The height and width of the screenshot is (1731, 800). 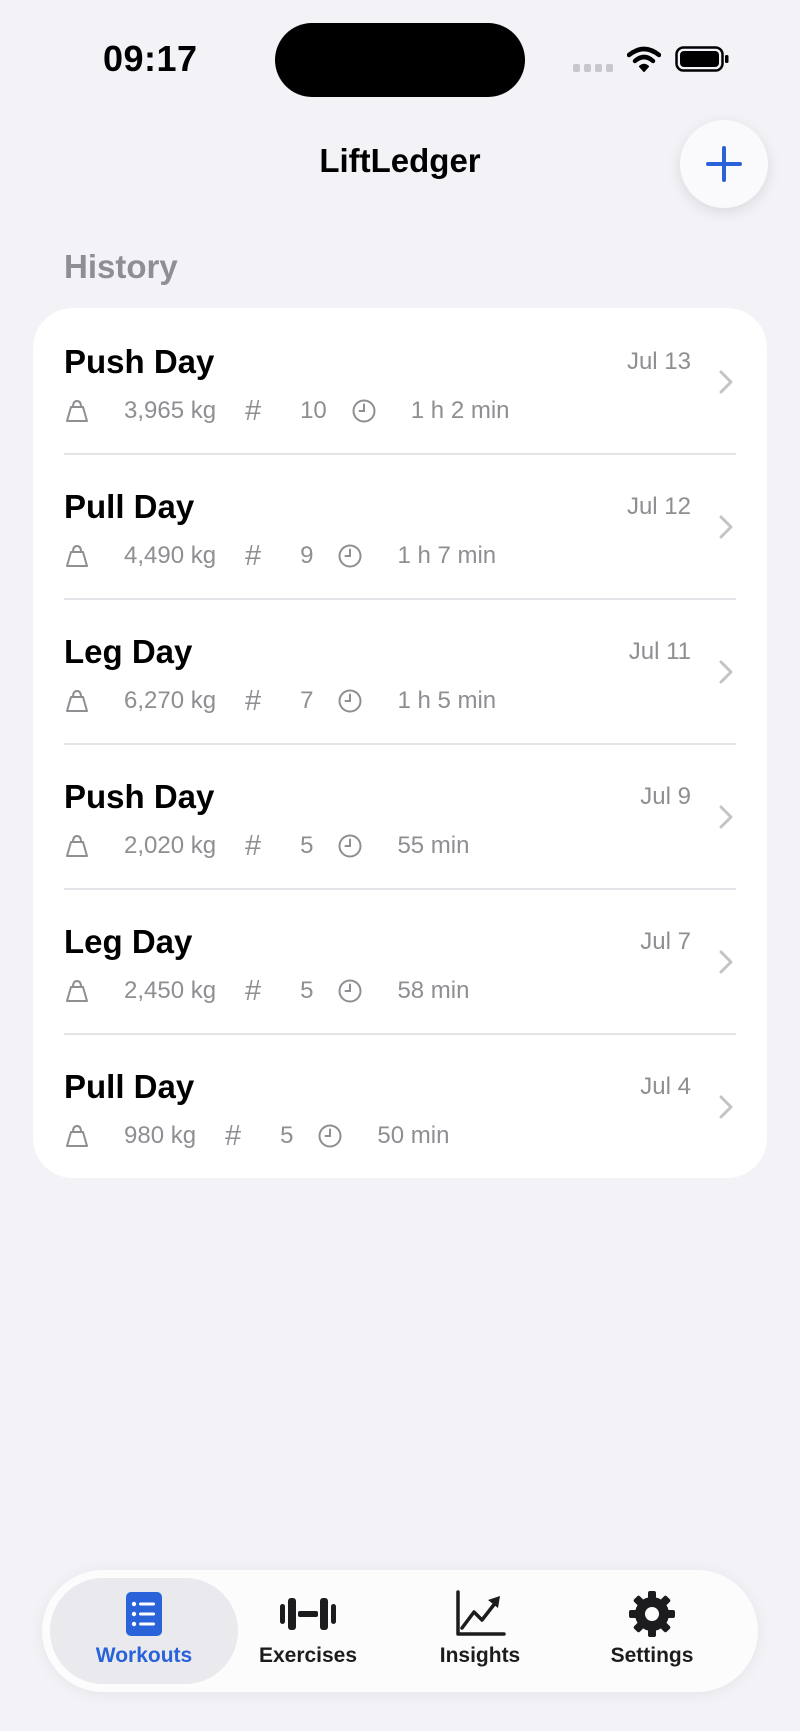 I want to click on add-workout-button, so click(x=724, y=164).